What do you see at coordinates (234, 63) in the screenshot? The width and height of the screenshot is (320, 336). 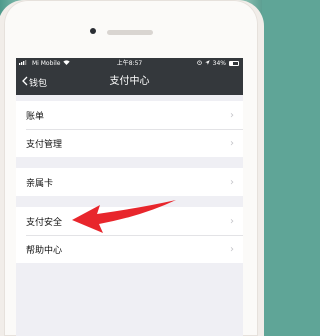 I see `battery-icon` at bounding box center [234, 63].